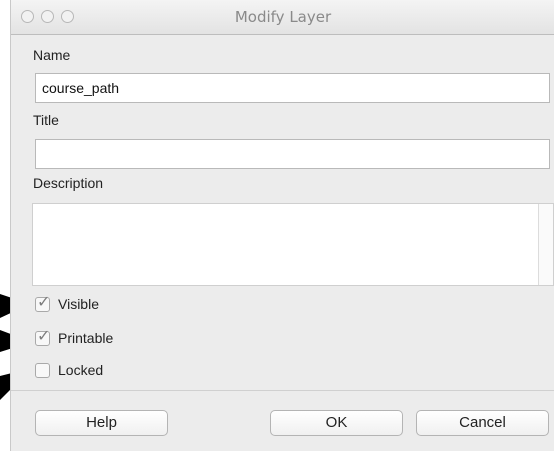 The image size is (554, 451). I want to click on printable-checkbox-row: ✓ Printable, so click(74, 337).